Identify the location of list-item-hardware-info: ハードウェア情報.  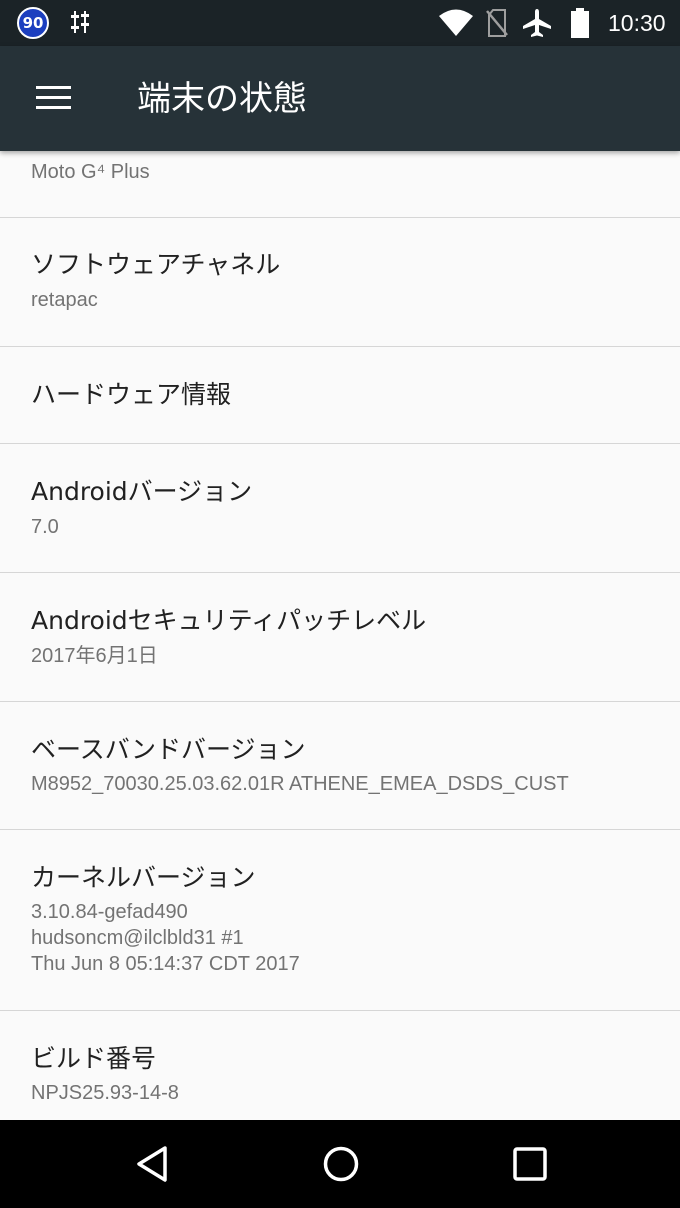
(340, 395).